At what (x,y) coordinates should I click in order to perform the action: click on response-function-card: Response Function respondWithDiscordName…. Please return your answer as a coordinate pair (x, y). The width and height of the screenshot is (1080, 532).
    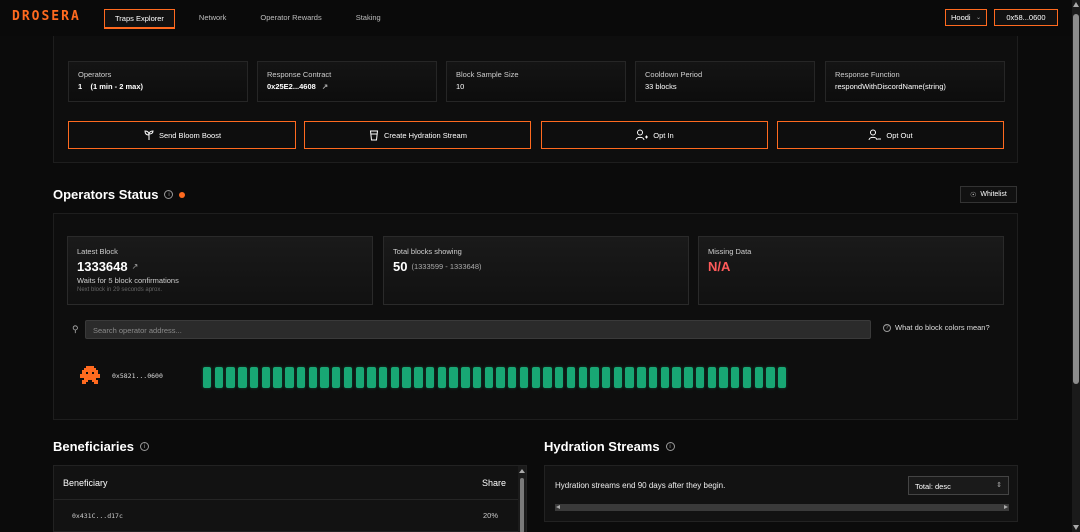
    Looking at the image, I should click on (915, 81).